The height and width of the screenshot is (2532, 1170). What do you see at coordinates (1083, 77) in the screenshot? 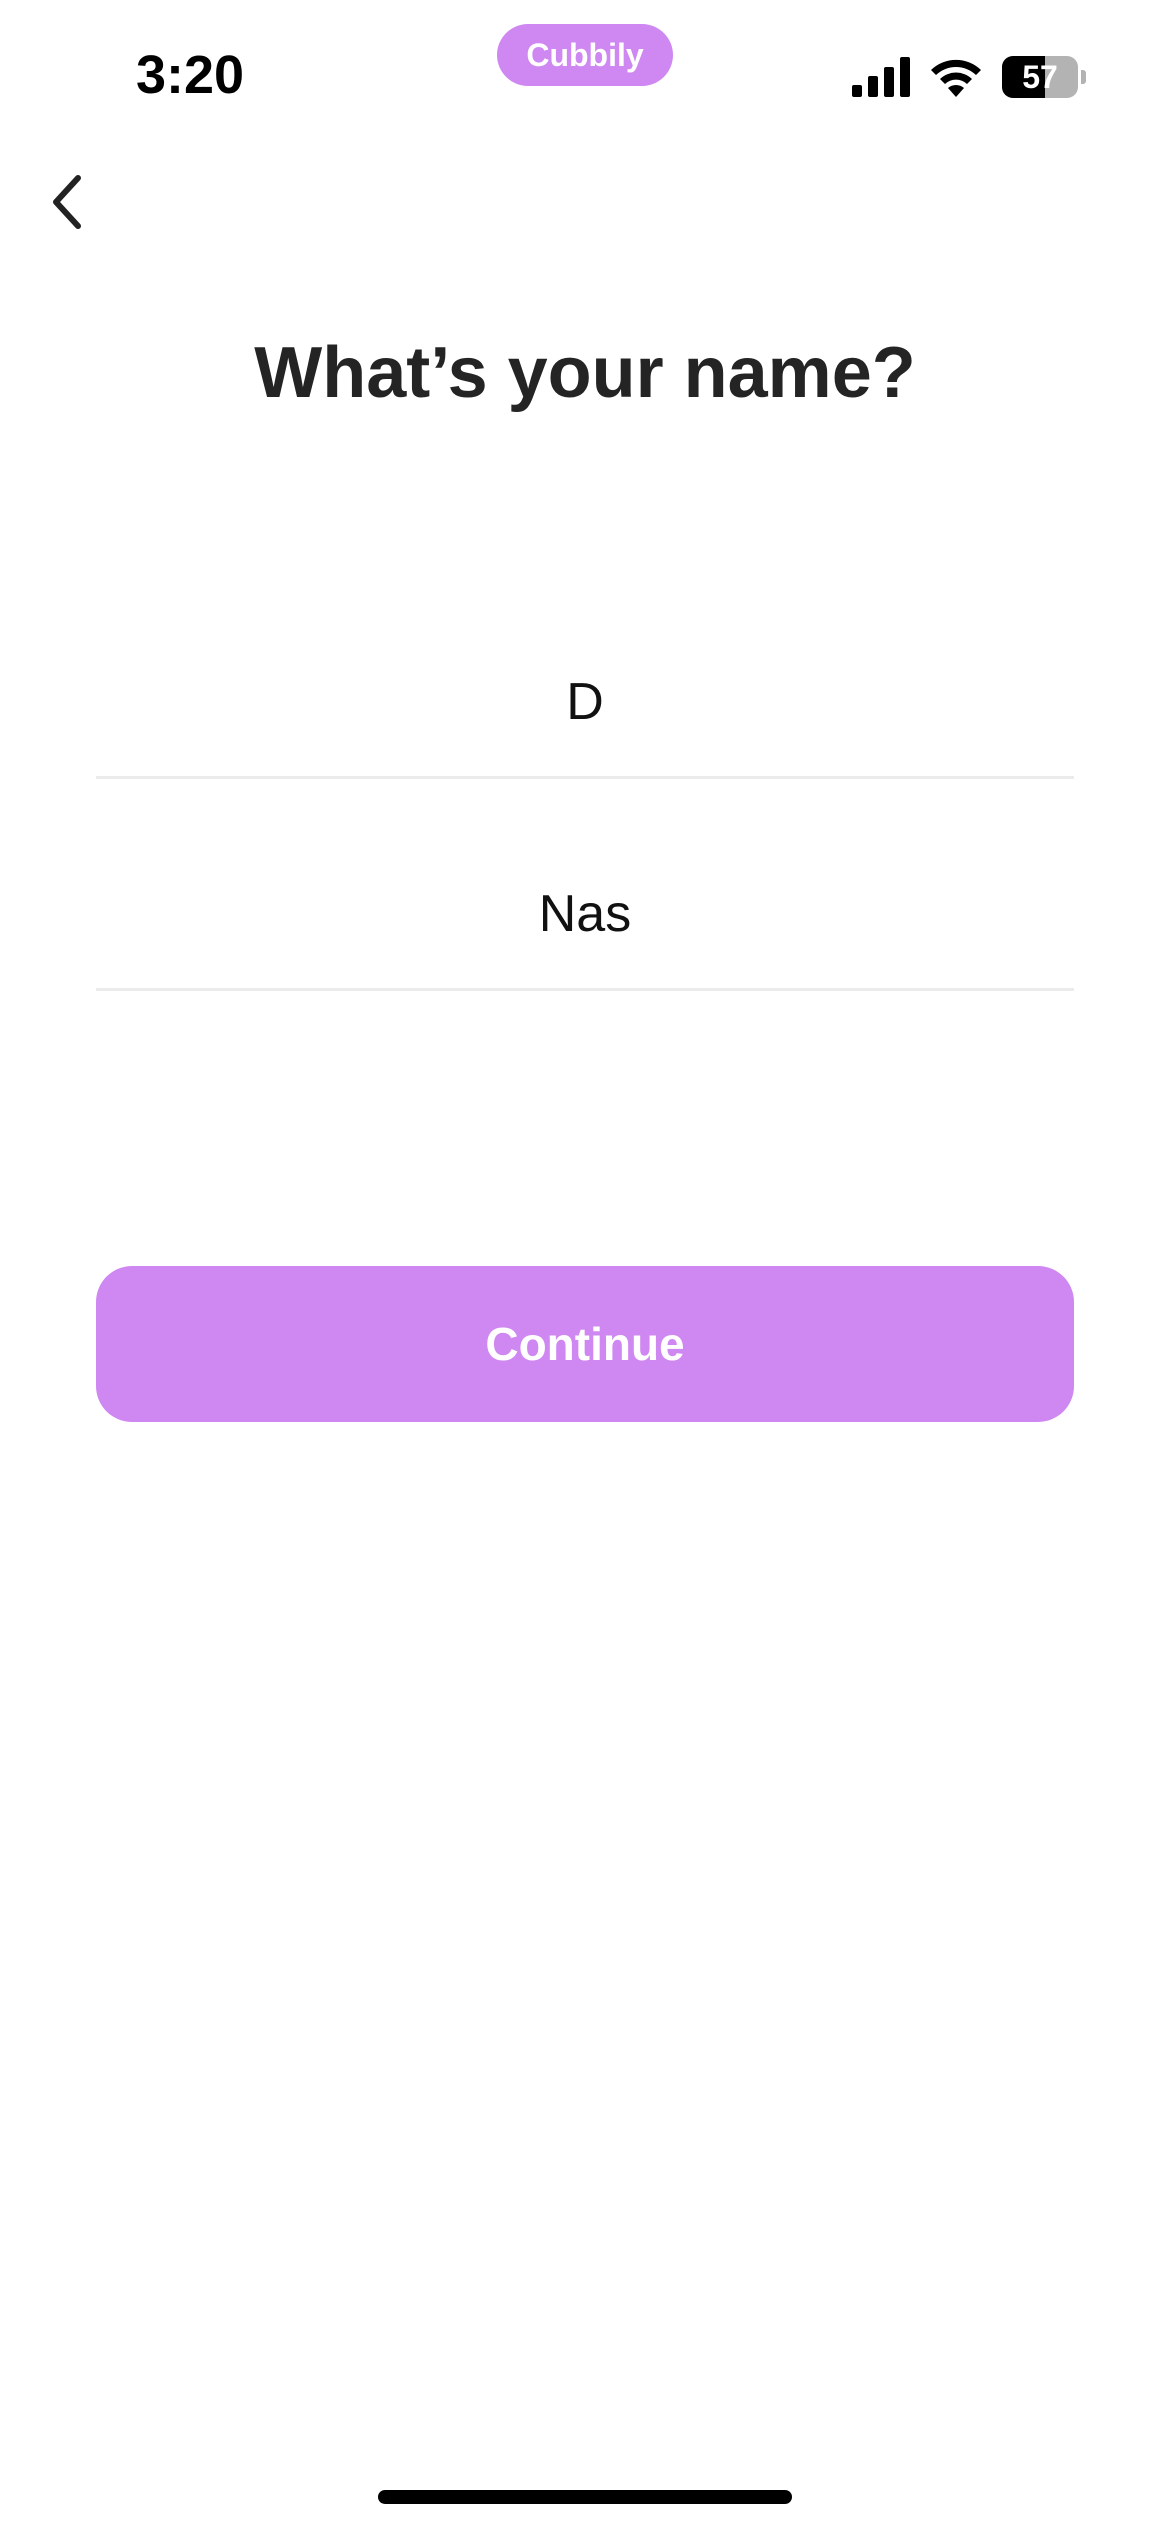
I see `battery-tip` at bounding box center [1083, 77].